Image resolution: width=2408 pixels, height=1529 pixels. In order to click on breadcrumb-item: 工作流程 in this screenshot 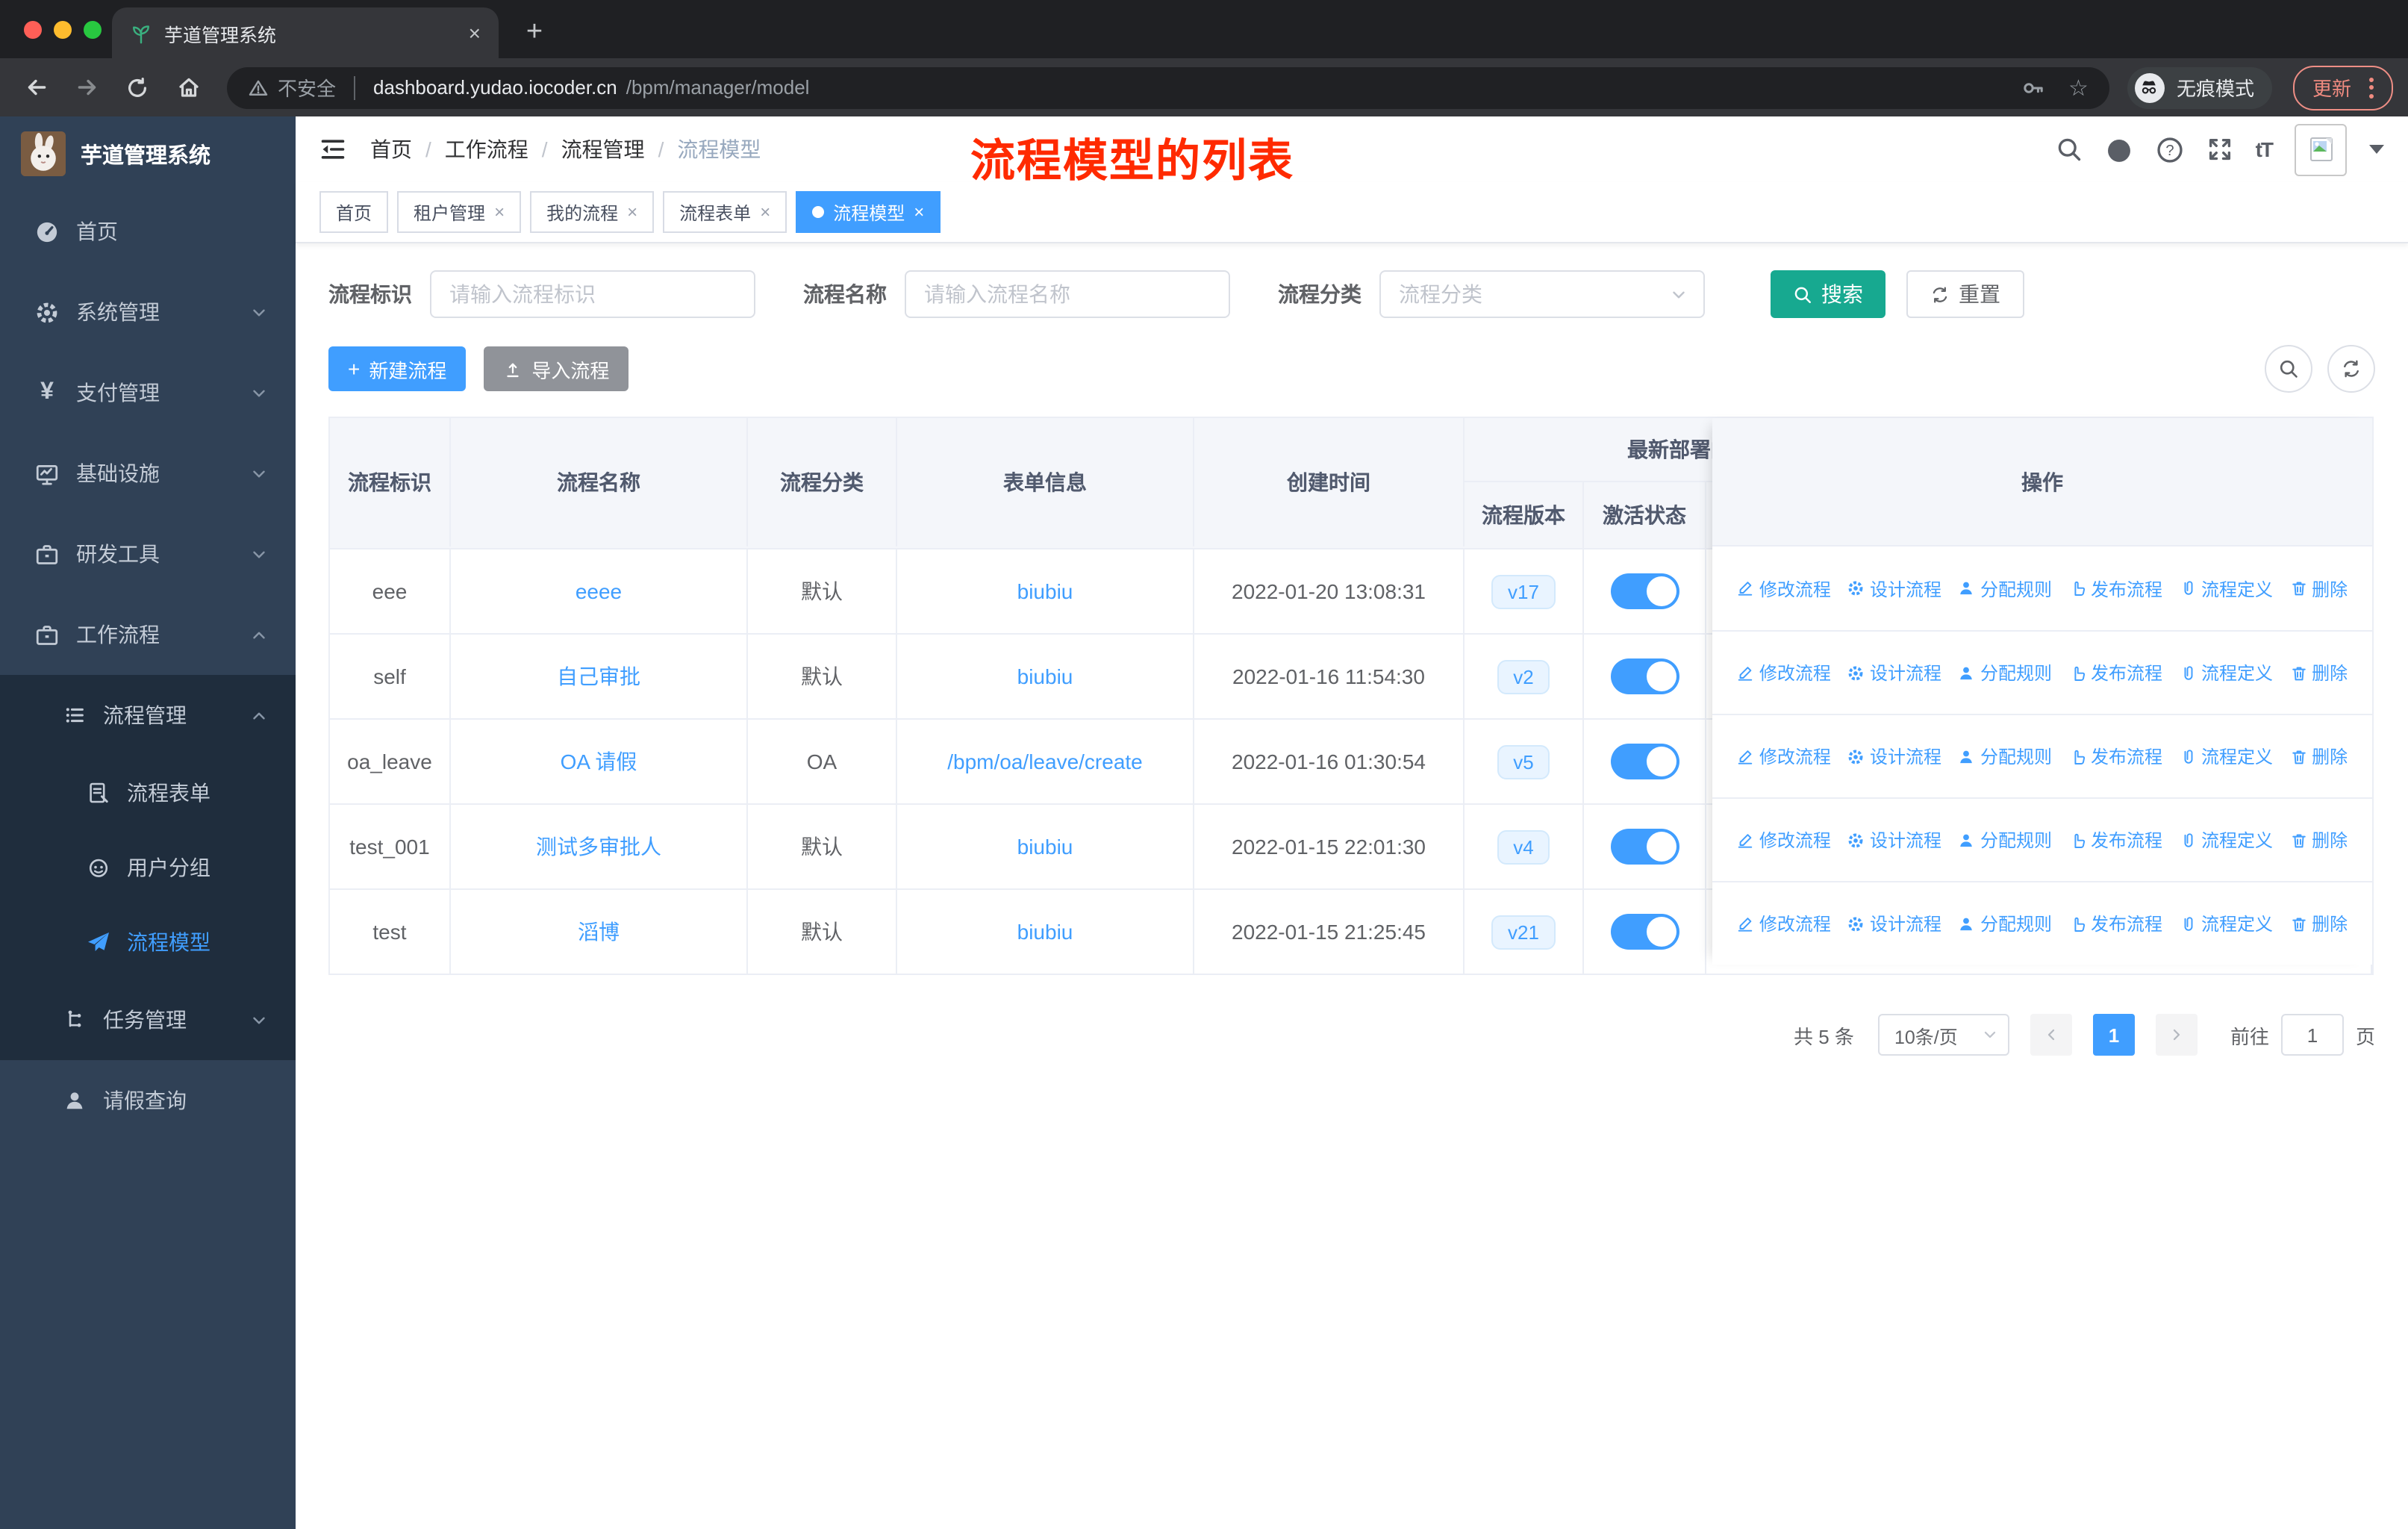, I will do `click(486, 149)`.